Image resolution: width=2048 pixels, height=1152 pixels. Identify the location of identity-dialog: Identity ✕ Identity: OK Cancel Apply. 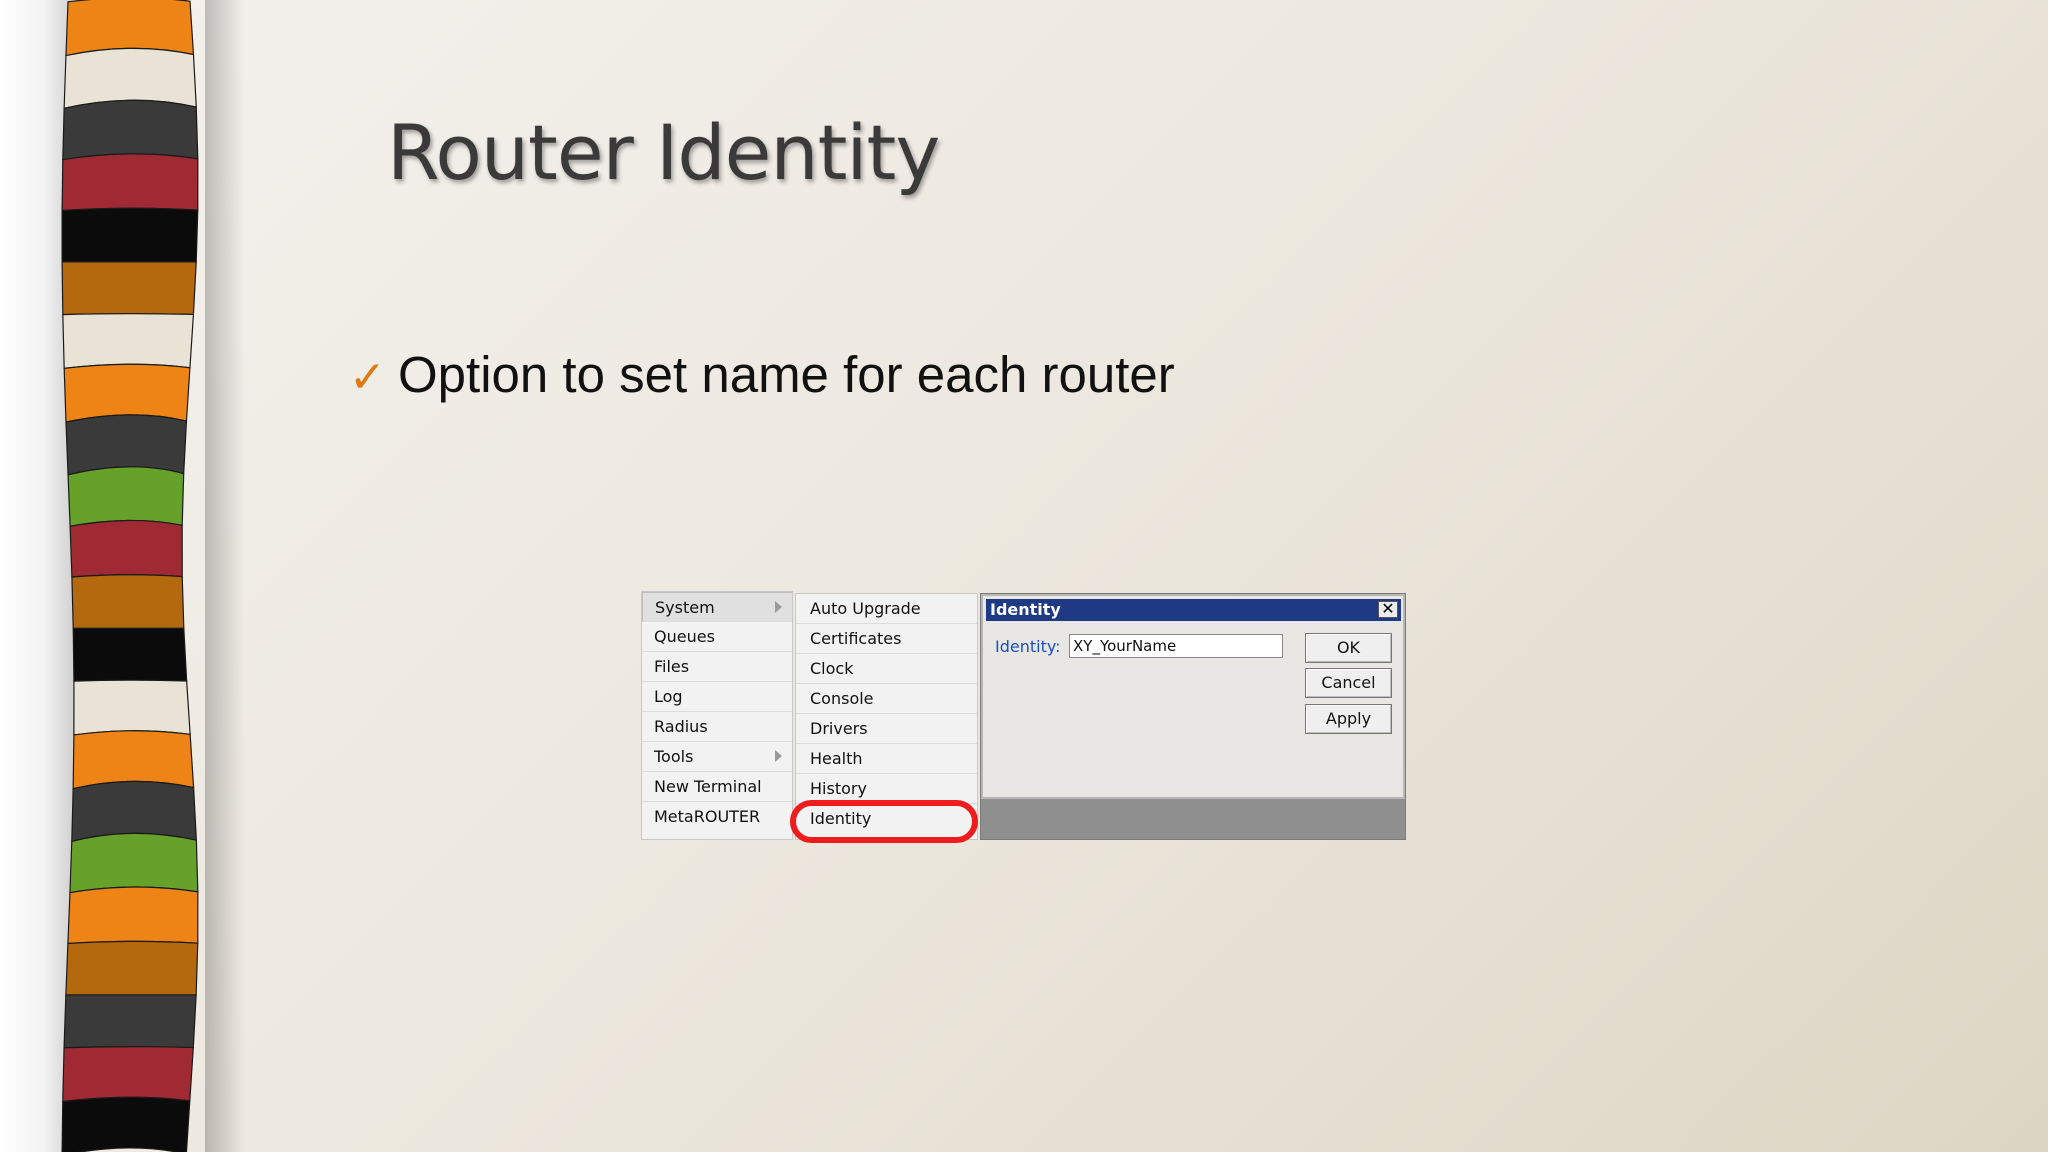
(1193, 716).